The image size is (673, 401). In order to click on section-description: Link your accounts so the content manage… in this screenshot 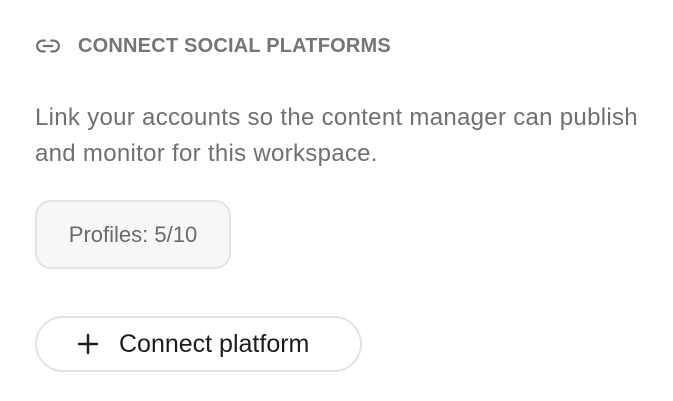, I will do `click(336, 135)`.